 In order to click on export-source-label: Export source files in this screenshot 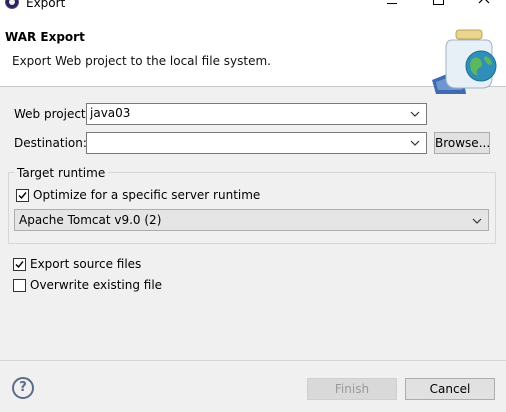, I will do `click(86, 264)`.